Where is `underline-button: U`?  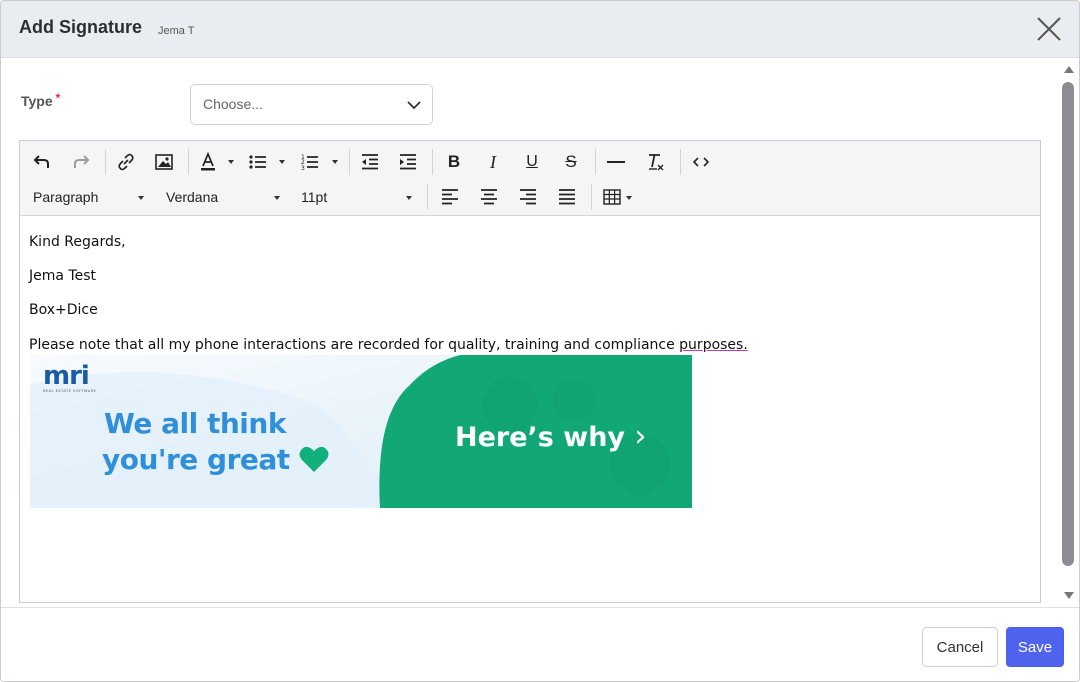 underline-button: U is located at coordinates (532, 162).